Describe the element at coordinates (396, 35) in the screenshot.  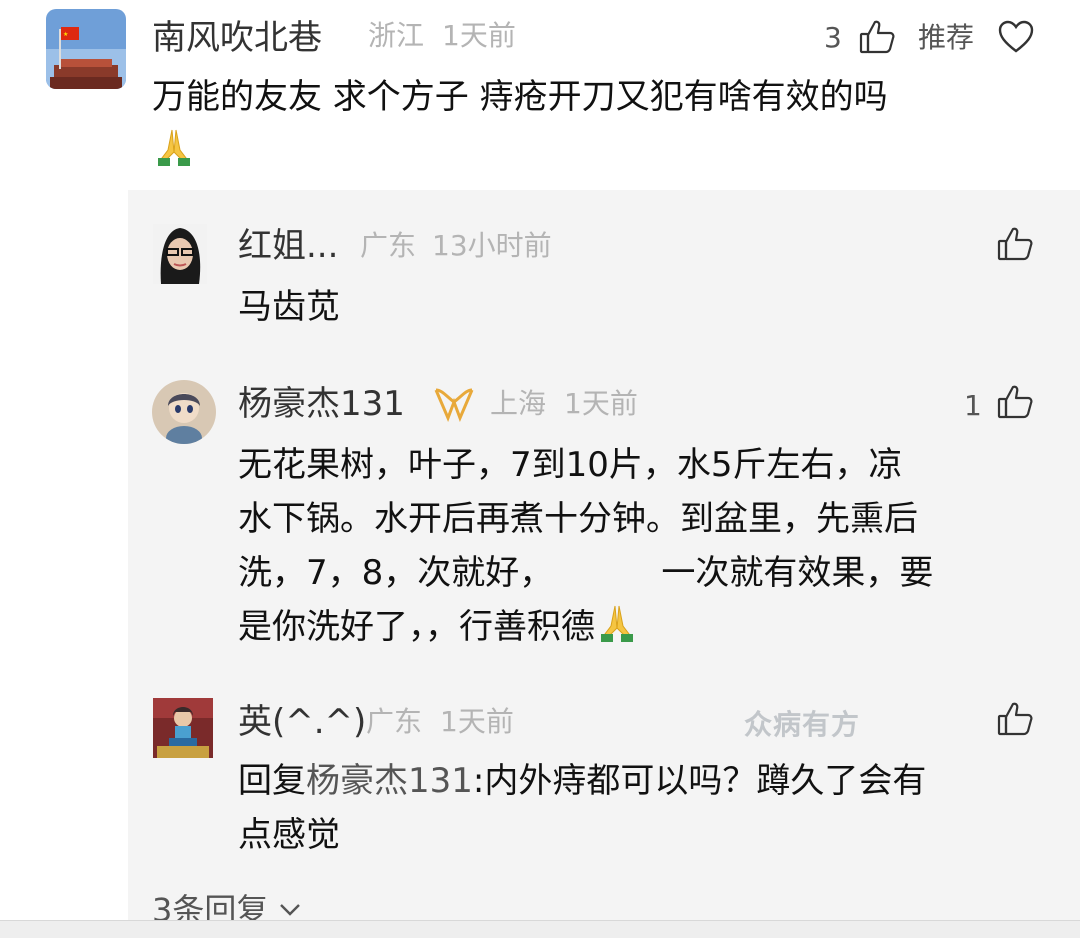
I see `main-location: 浙江` at that location.